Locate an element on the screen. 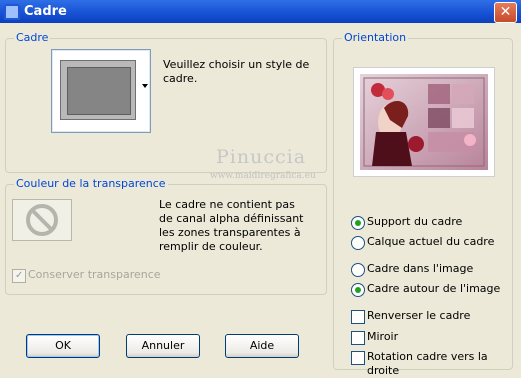  checkbox-renverser is located at coordinates (358, 317).